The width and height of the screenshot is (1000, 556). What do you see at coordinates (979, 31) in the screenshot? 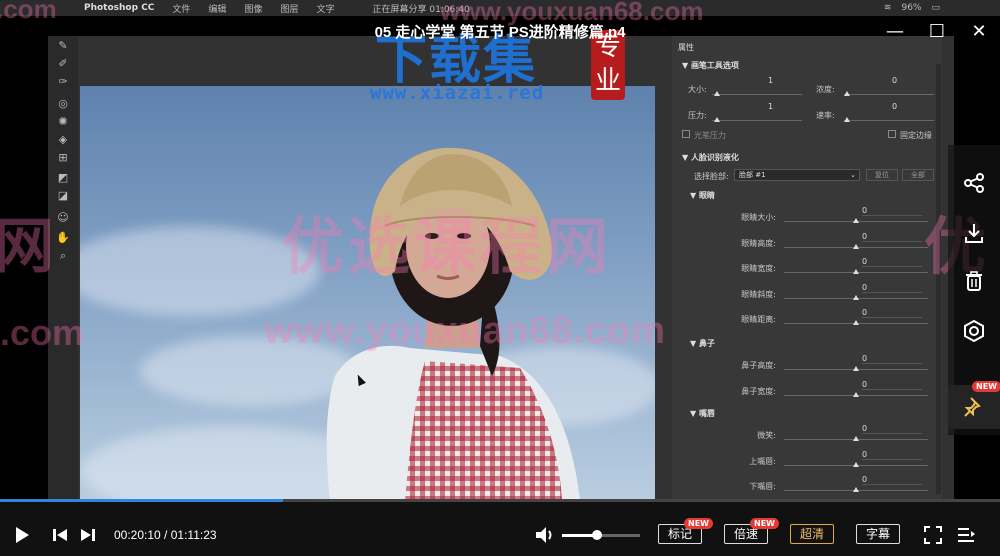
I see `close-button: ✕` at bounding box center [979, 31].